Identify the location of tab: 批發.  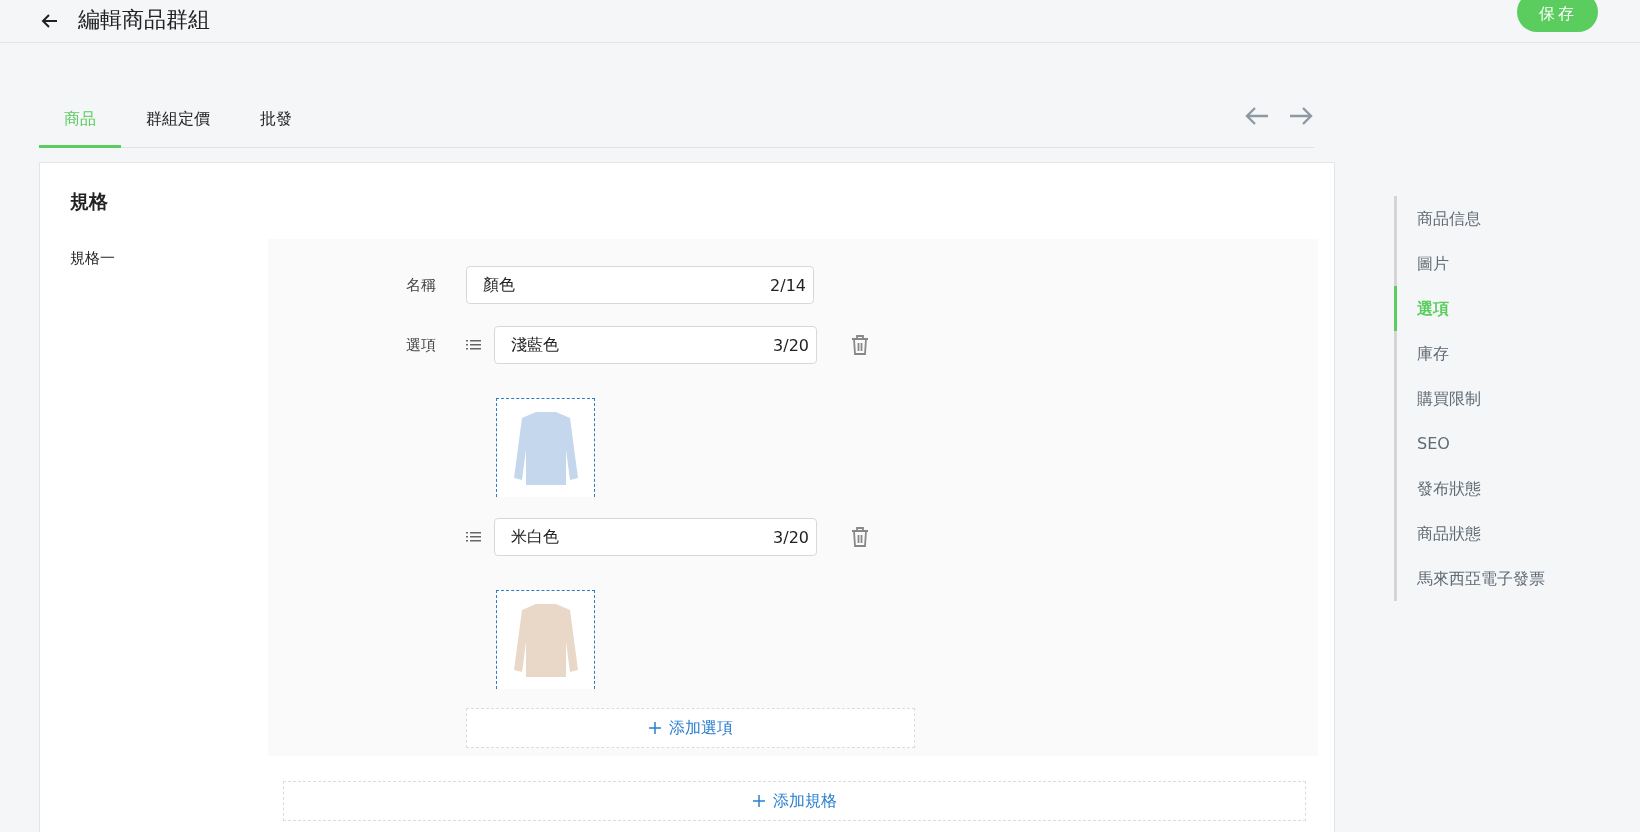
(276, 128).